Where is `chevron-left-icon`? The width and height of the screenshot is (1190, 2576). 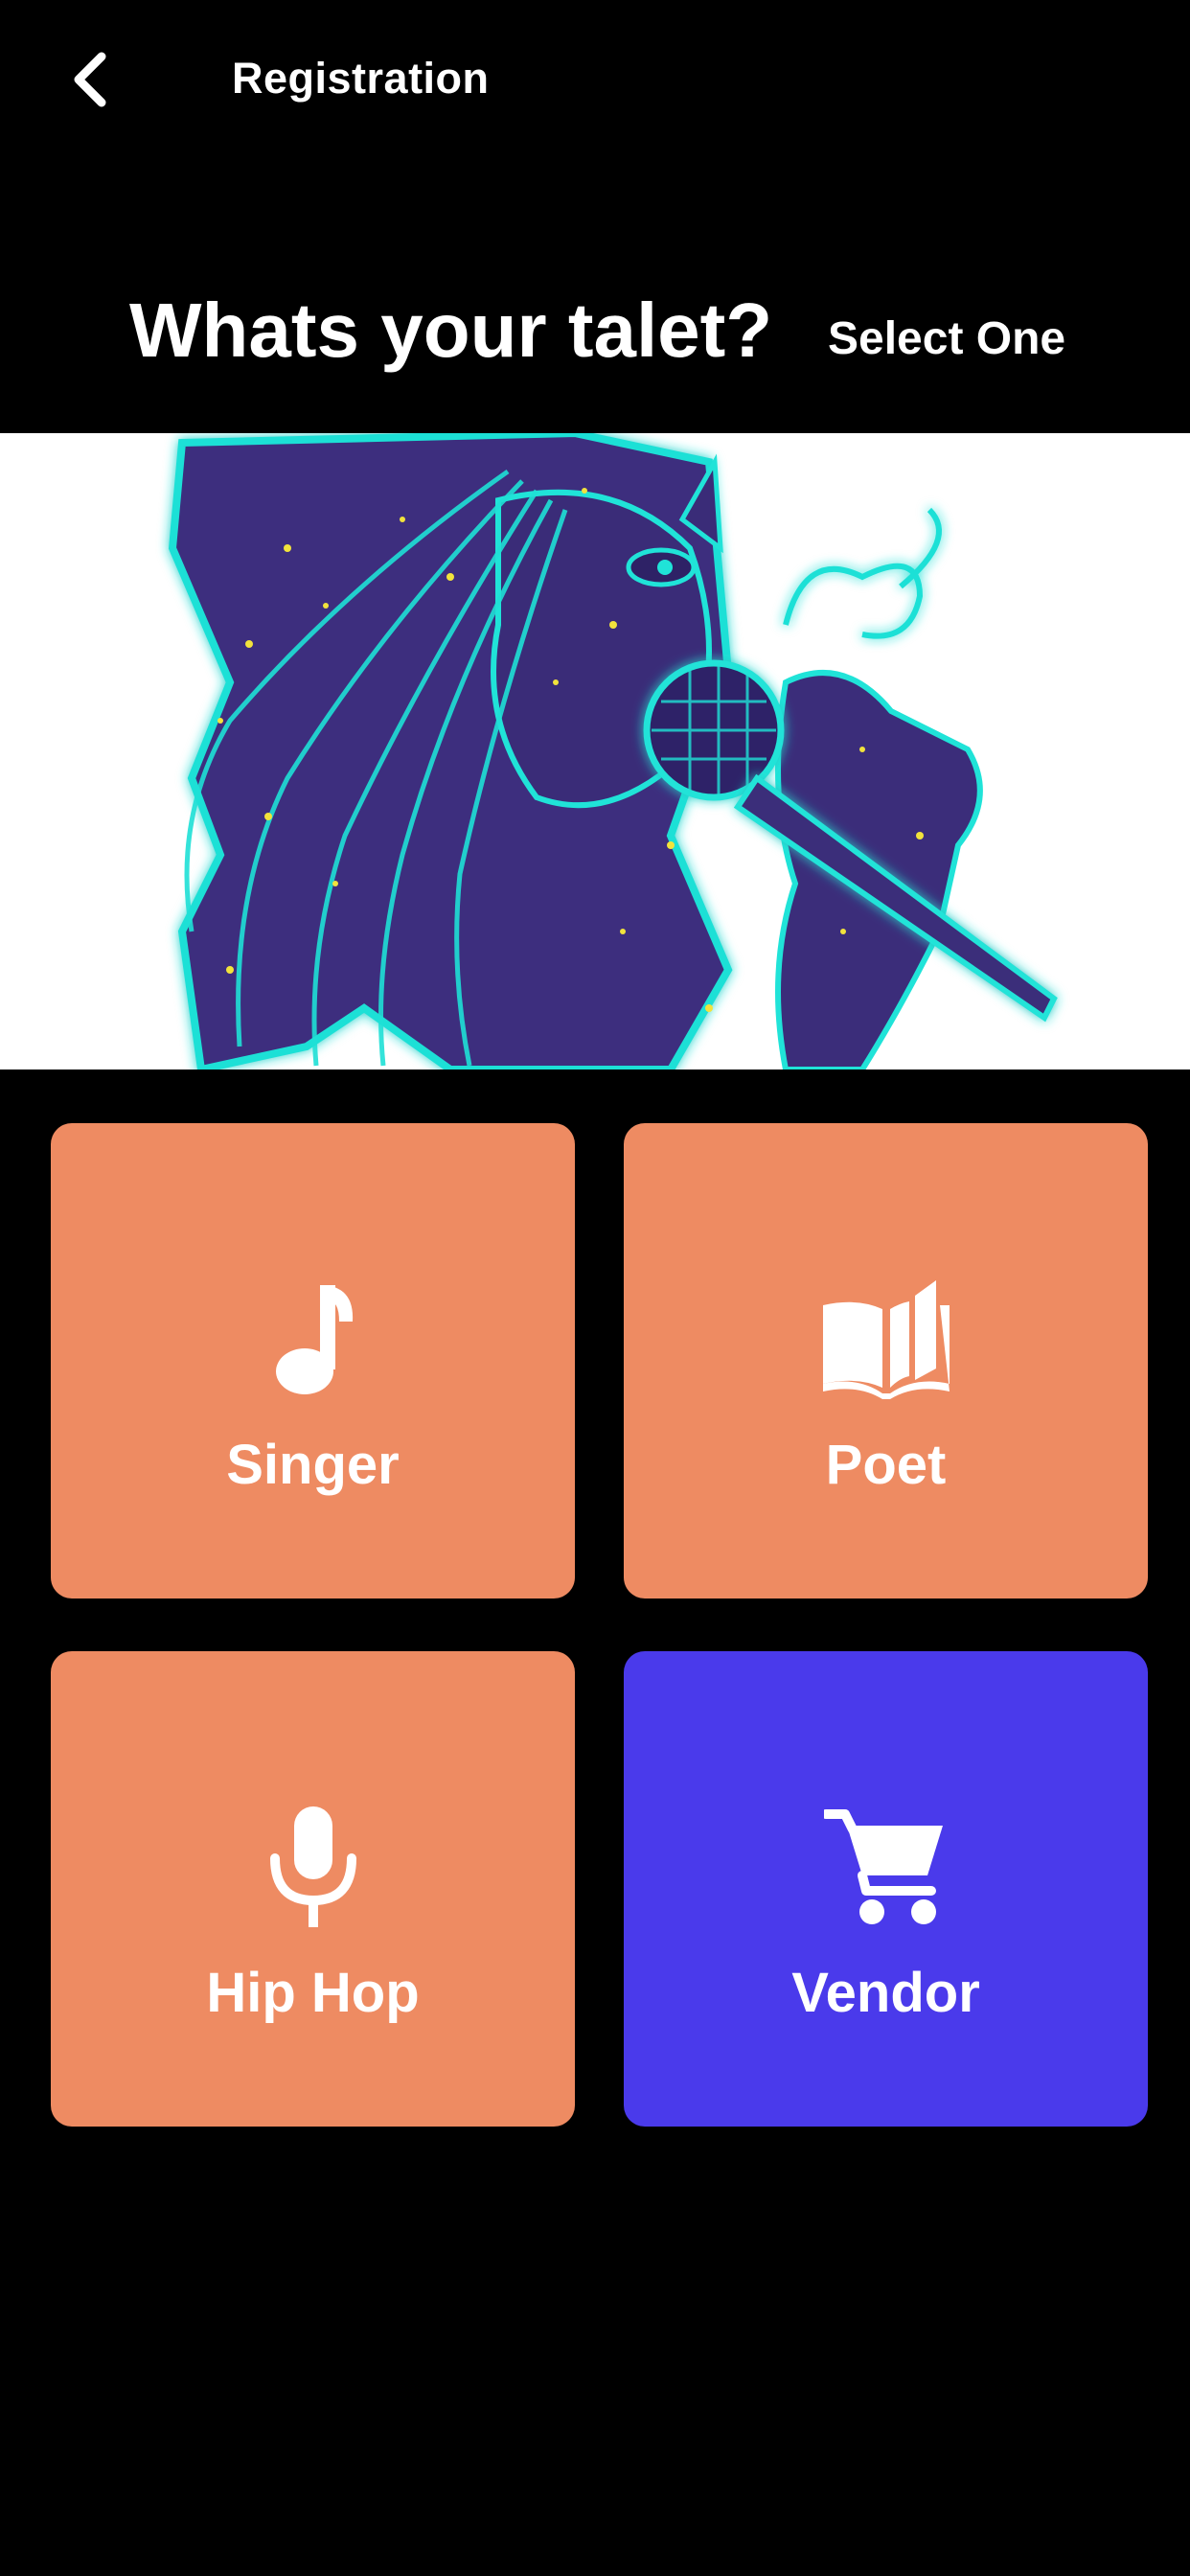
chevron-left-icon is located at coordinates (90, 79).